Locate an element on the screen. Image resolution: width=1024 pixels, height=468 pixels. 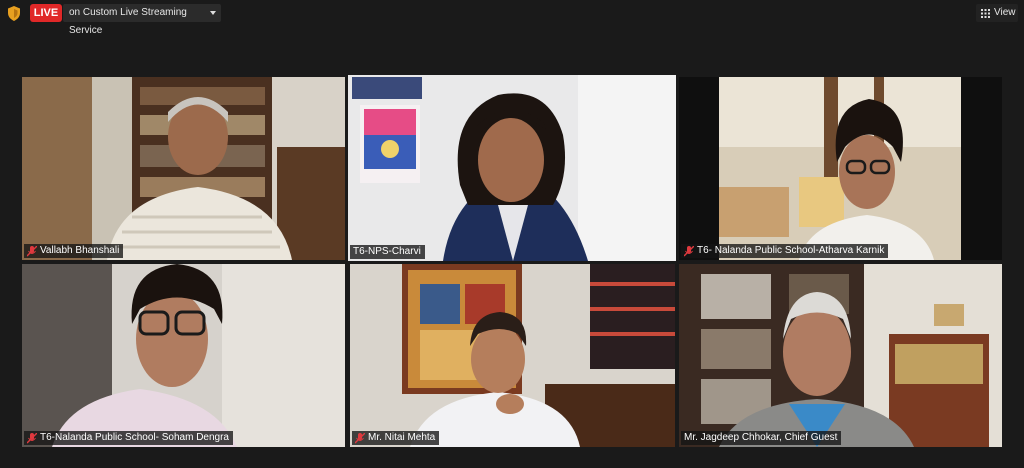
video-tile: Mr. Nitai Mehta is located at coordinates (512, 355).